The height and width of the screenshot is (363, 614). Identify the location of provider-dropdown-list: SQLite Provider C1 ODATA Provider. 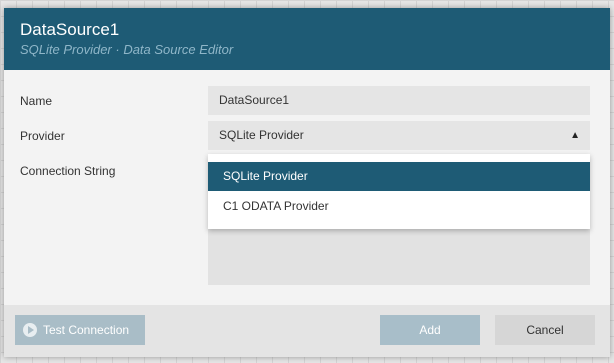
(399, 191).